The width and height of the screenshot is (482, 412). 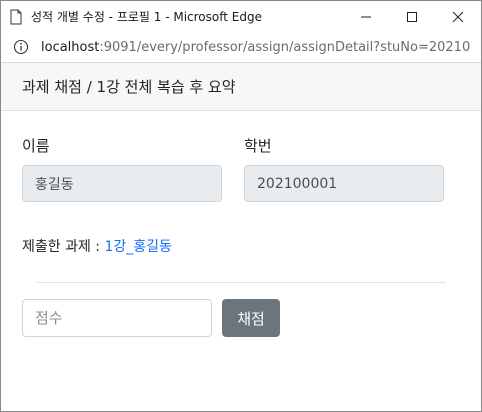 What do you see at coordinates (36, 146) in the screenshot?
I see `name-label: 이름` at bounding box center [36, 146].